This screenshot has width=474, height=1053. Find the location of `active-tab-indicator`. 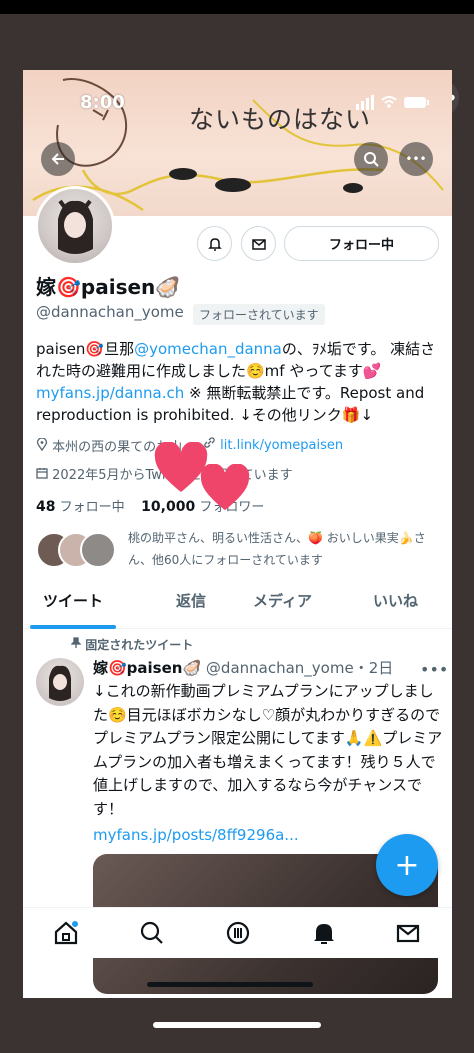

active-tab-indicator is located at coordinates (73, 627).